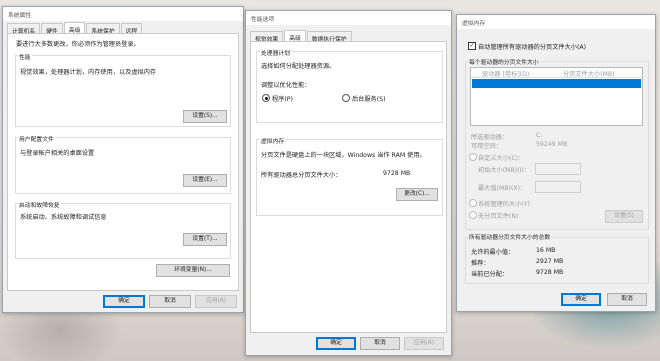  I want to click on auto-manage-checkbox: ✓, so click(472, 46).